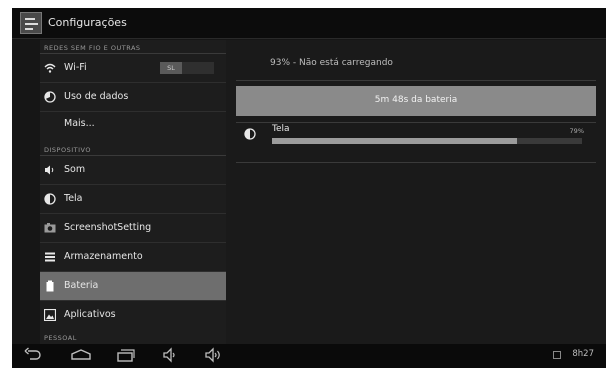 This screenshot has width=606, height=368. What do you see at coordinates (60, 338) in the screenshot?
I see `category-header-personal: PESSOAL` at bounding box center [60, 338].